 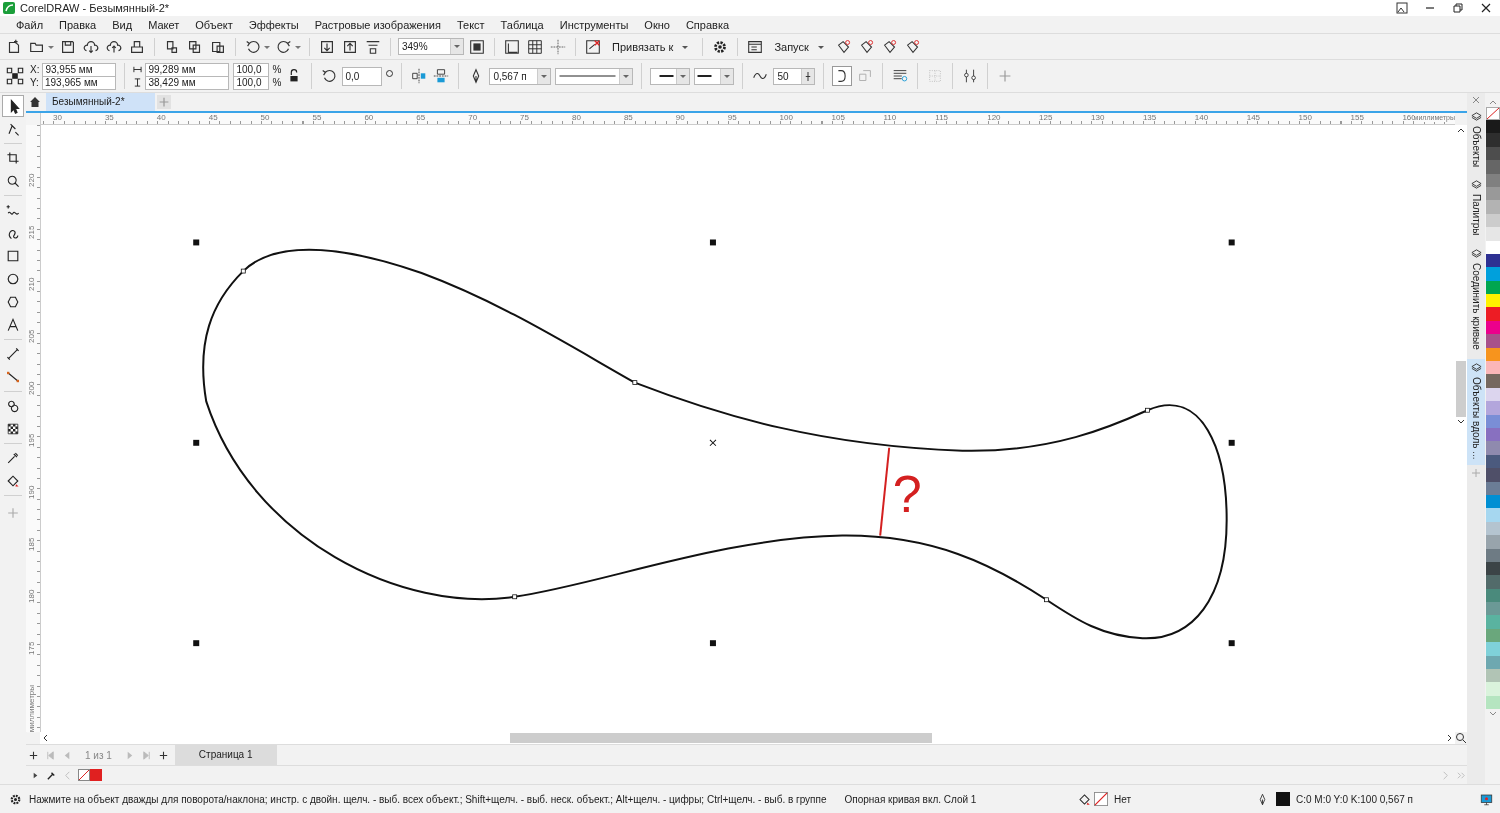 What do you see at coordinates (214, 24) in the screenshot?
I see `menu-item: Объект` at bounding box center [214, 24].